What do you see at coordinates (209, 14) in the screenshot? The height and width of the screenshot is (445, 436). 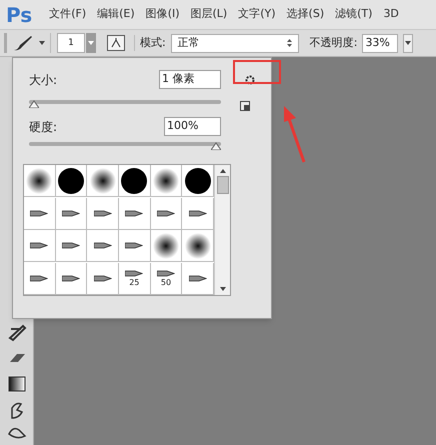 I see `menu-item: 图层(L)` at bounding box center [209, 14].